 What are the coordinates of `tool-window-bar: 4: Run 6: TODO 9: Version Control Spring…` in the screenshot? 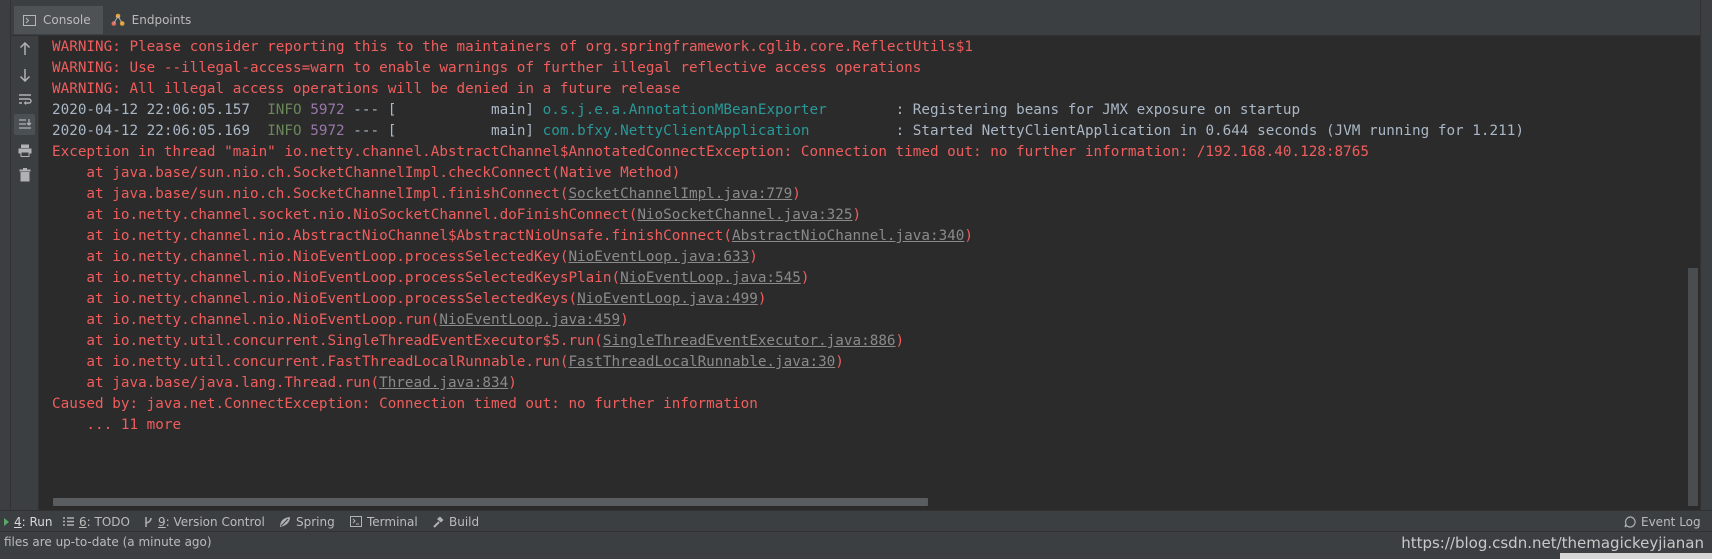 It's located at (856, 521).